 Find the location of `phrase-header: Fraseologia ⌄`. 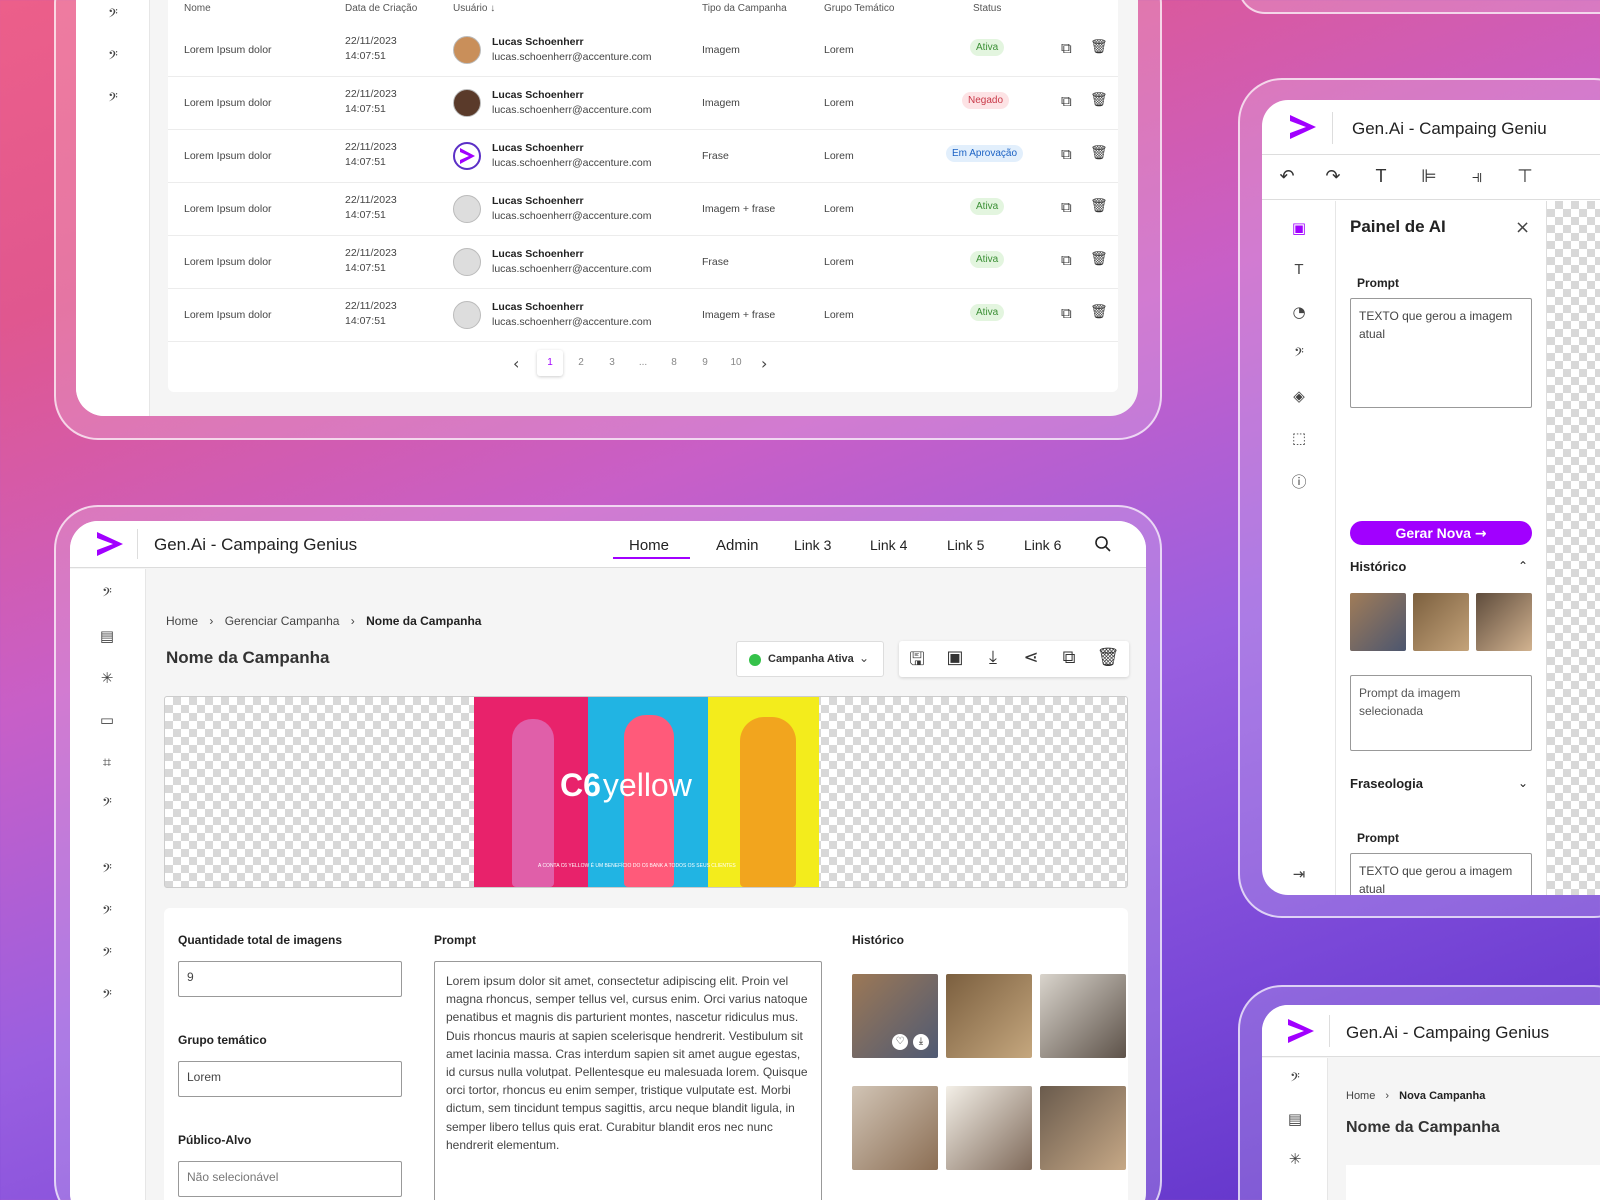

phrase-header: Fraseologia ⌄ is located at coordinates (1441, 786).